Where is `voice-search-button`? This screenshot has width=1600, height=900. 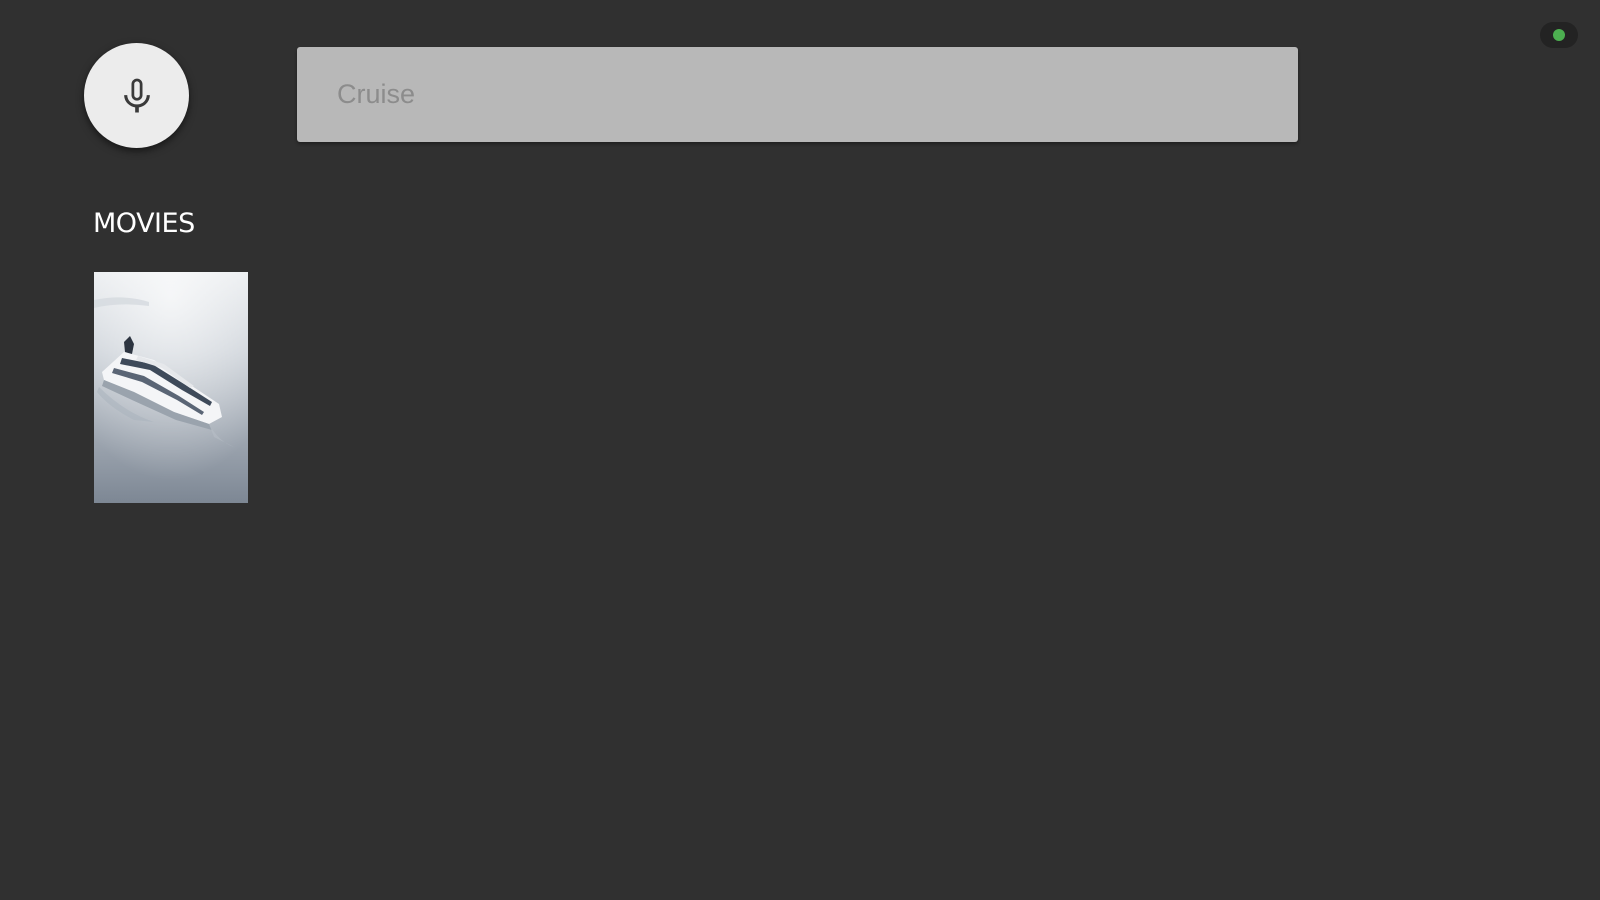
voice-search-button is located at coordinates (136, 95).